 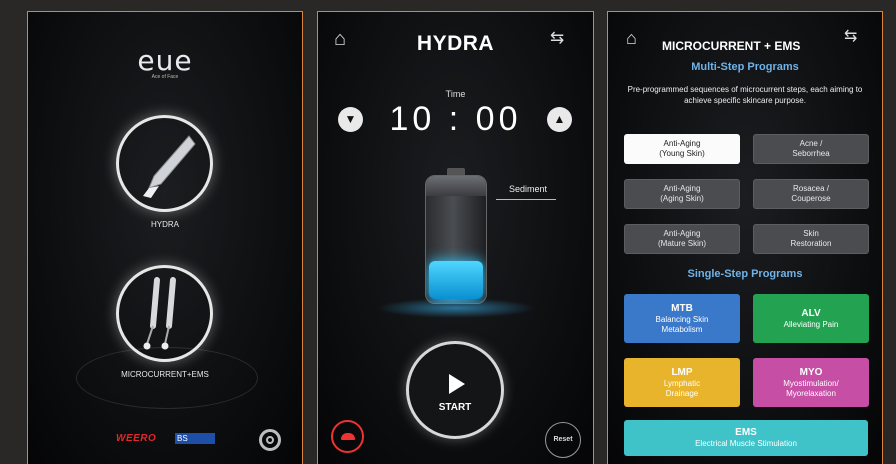 What do you see at coordinates (169, 166) in the screenshot?
I see `hydra-handpiece-icon` at bounding box center [169, 166].